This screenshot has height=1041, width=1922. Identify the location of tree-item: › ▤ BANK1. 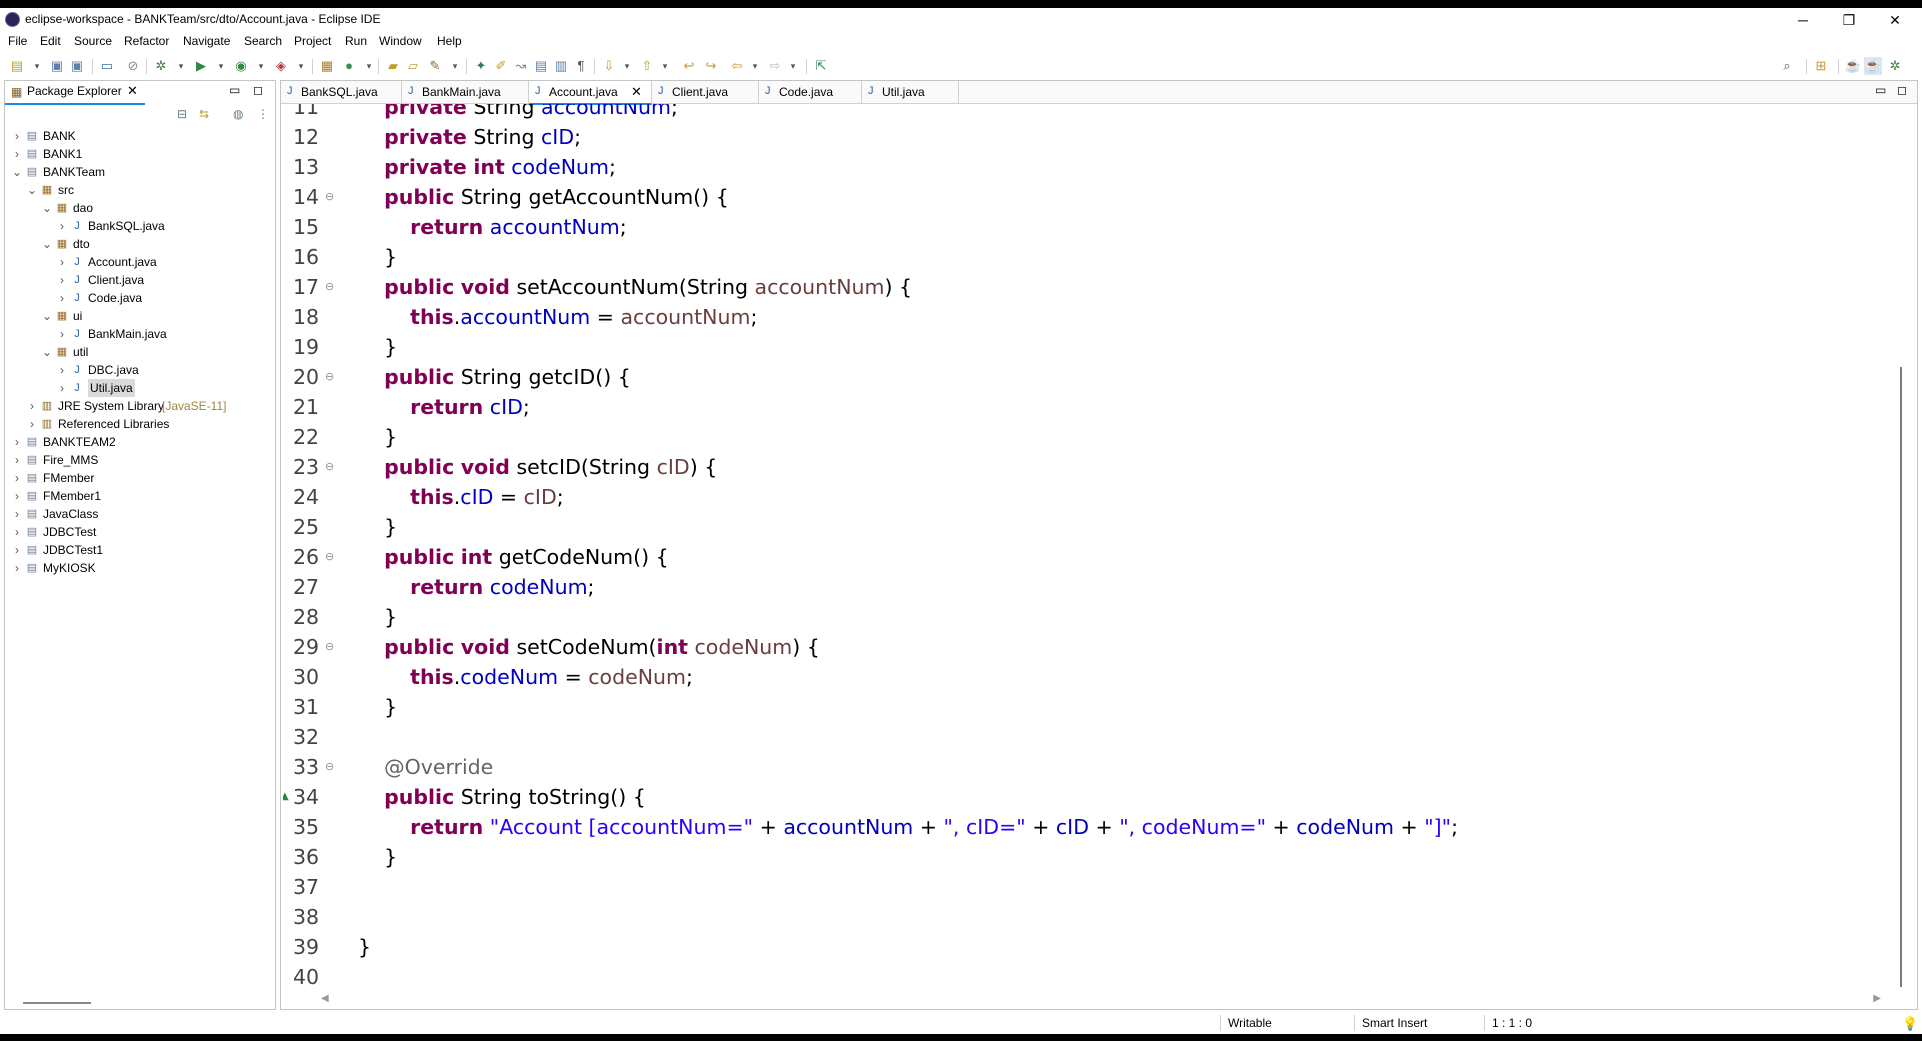
(140, 154).